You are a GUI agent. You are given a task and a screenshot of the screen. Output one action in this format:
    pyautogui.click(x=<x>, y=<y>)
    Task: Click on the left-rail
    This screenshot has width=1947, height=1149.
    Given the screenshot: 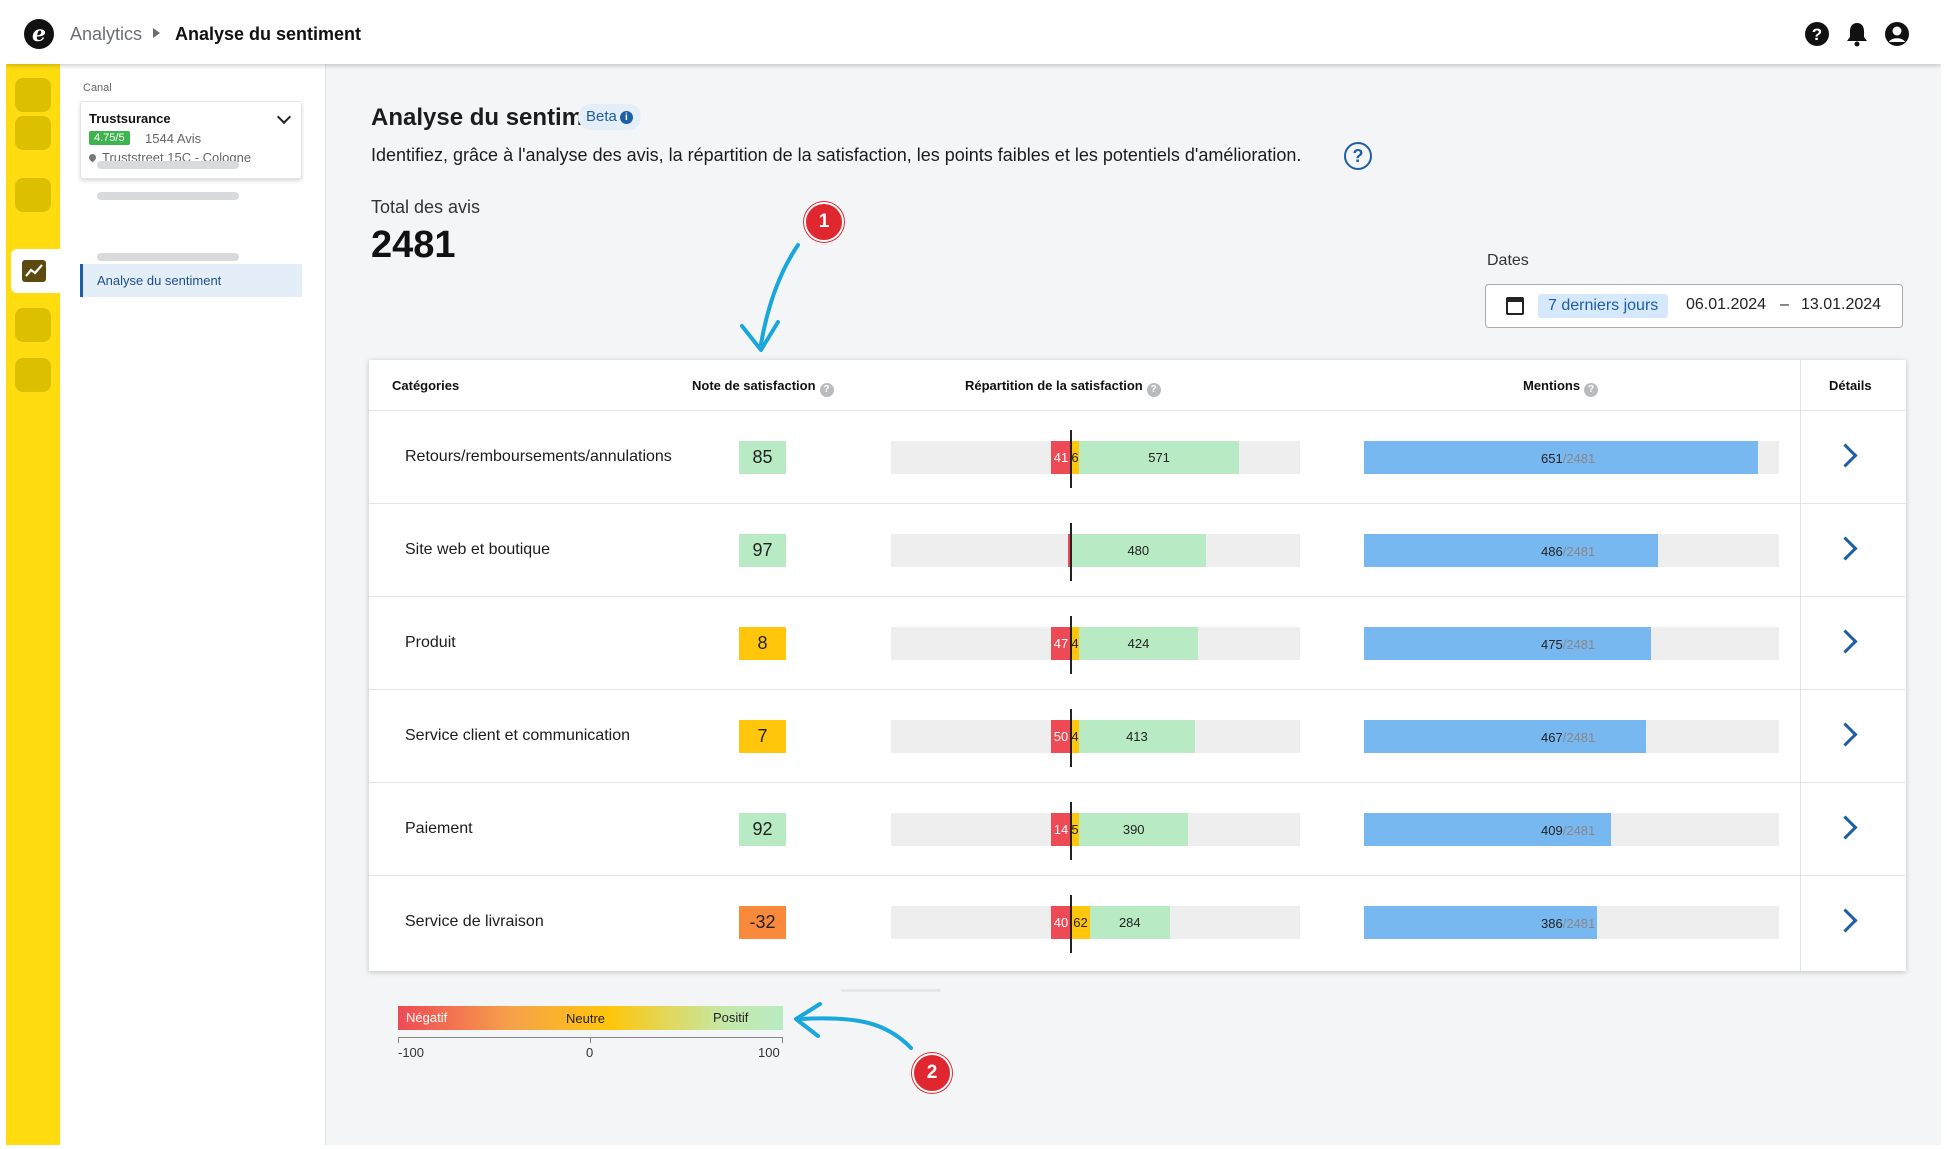 What is the action you would take?
    pyautogui.click(x=33, y=604)
    